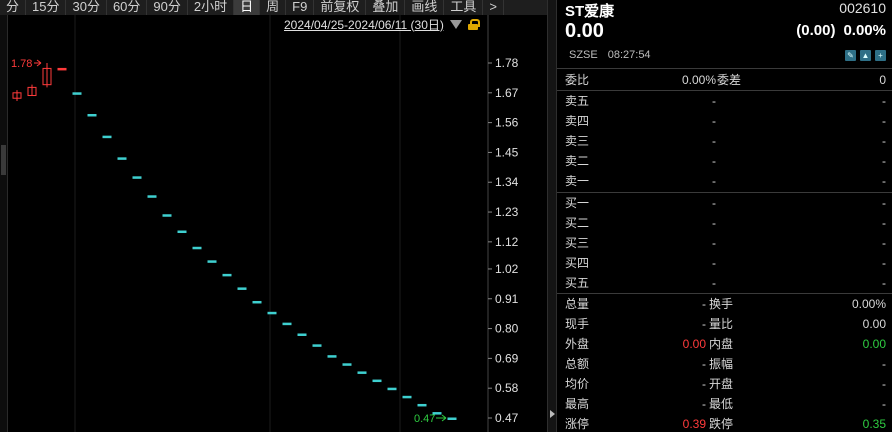 This screenshot has height=432, width=892. What do you see at coordinates (364, 24) in the screenshot?
I see `date-range-text: 2024/04/25-2024/06/11 (30日)` at bounding box center [364, 24].